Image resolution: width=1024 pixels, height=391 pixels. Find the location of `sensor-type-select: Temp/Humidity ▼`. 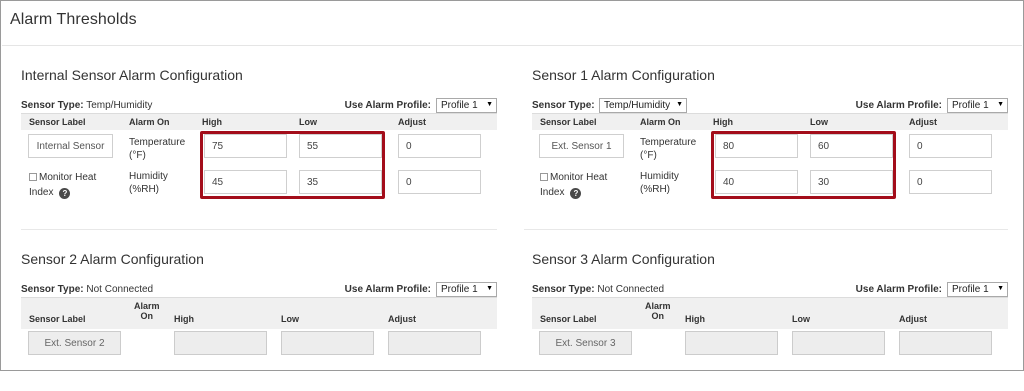

sensor-type-select: Temp/Humidity ▼ is located at coordinates (643, 105).